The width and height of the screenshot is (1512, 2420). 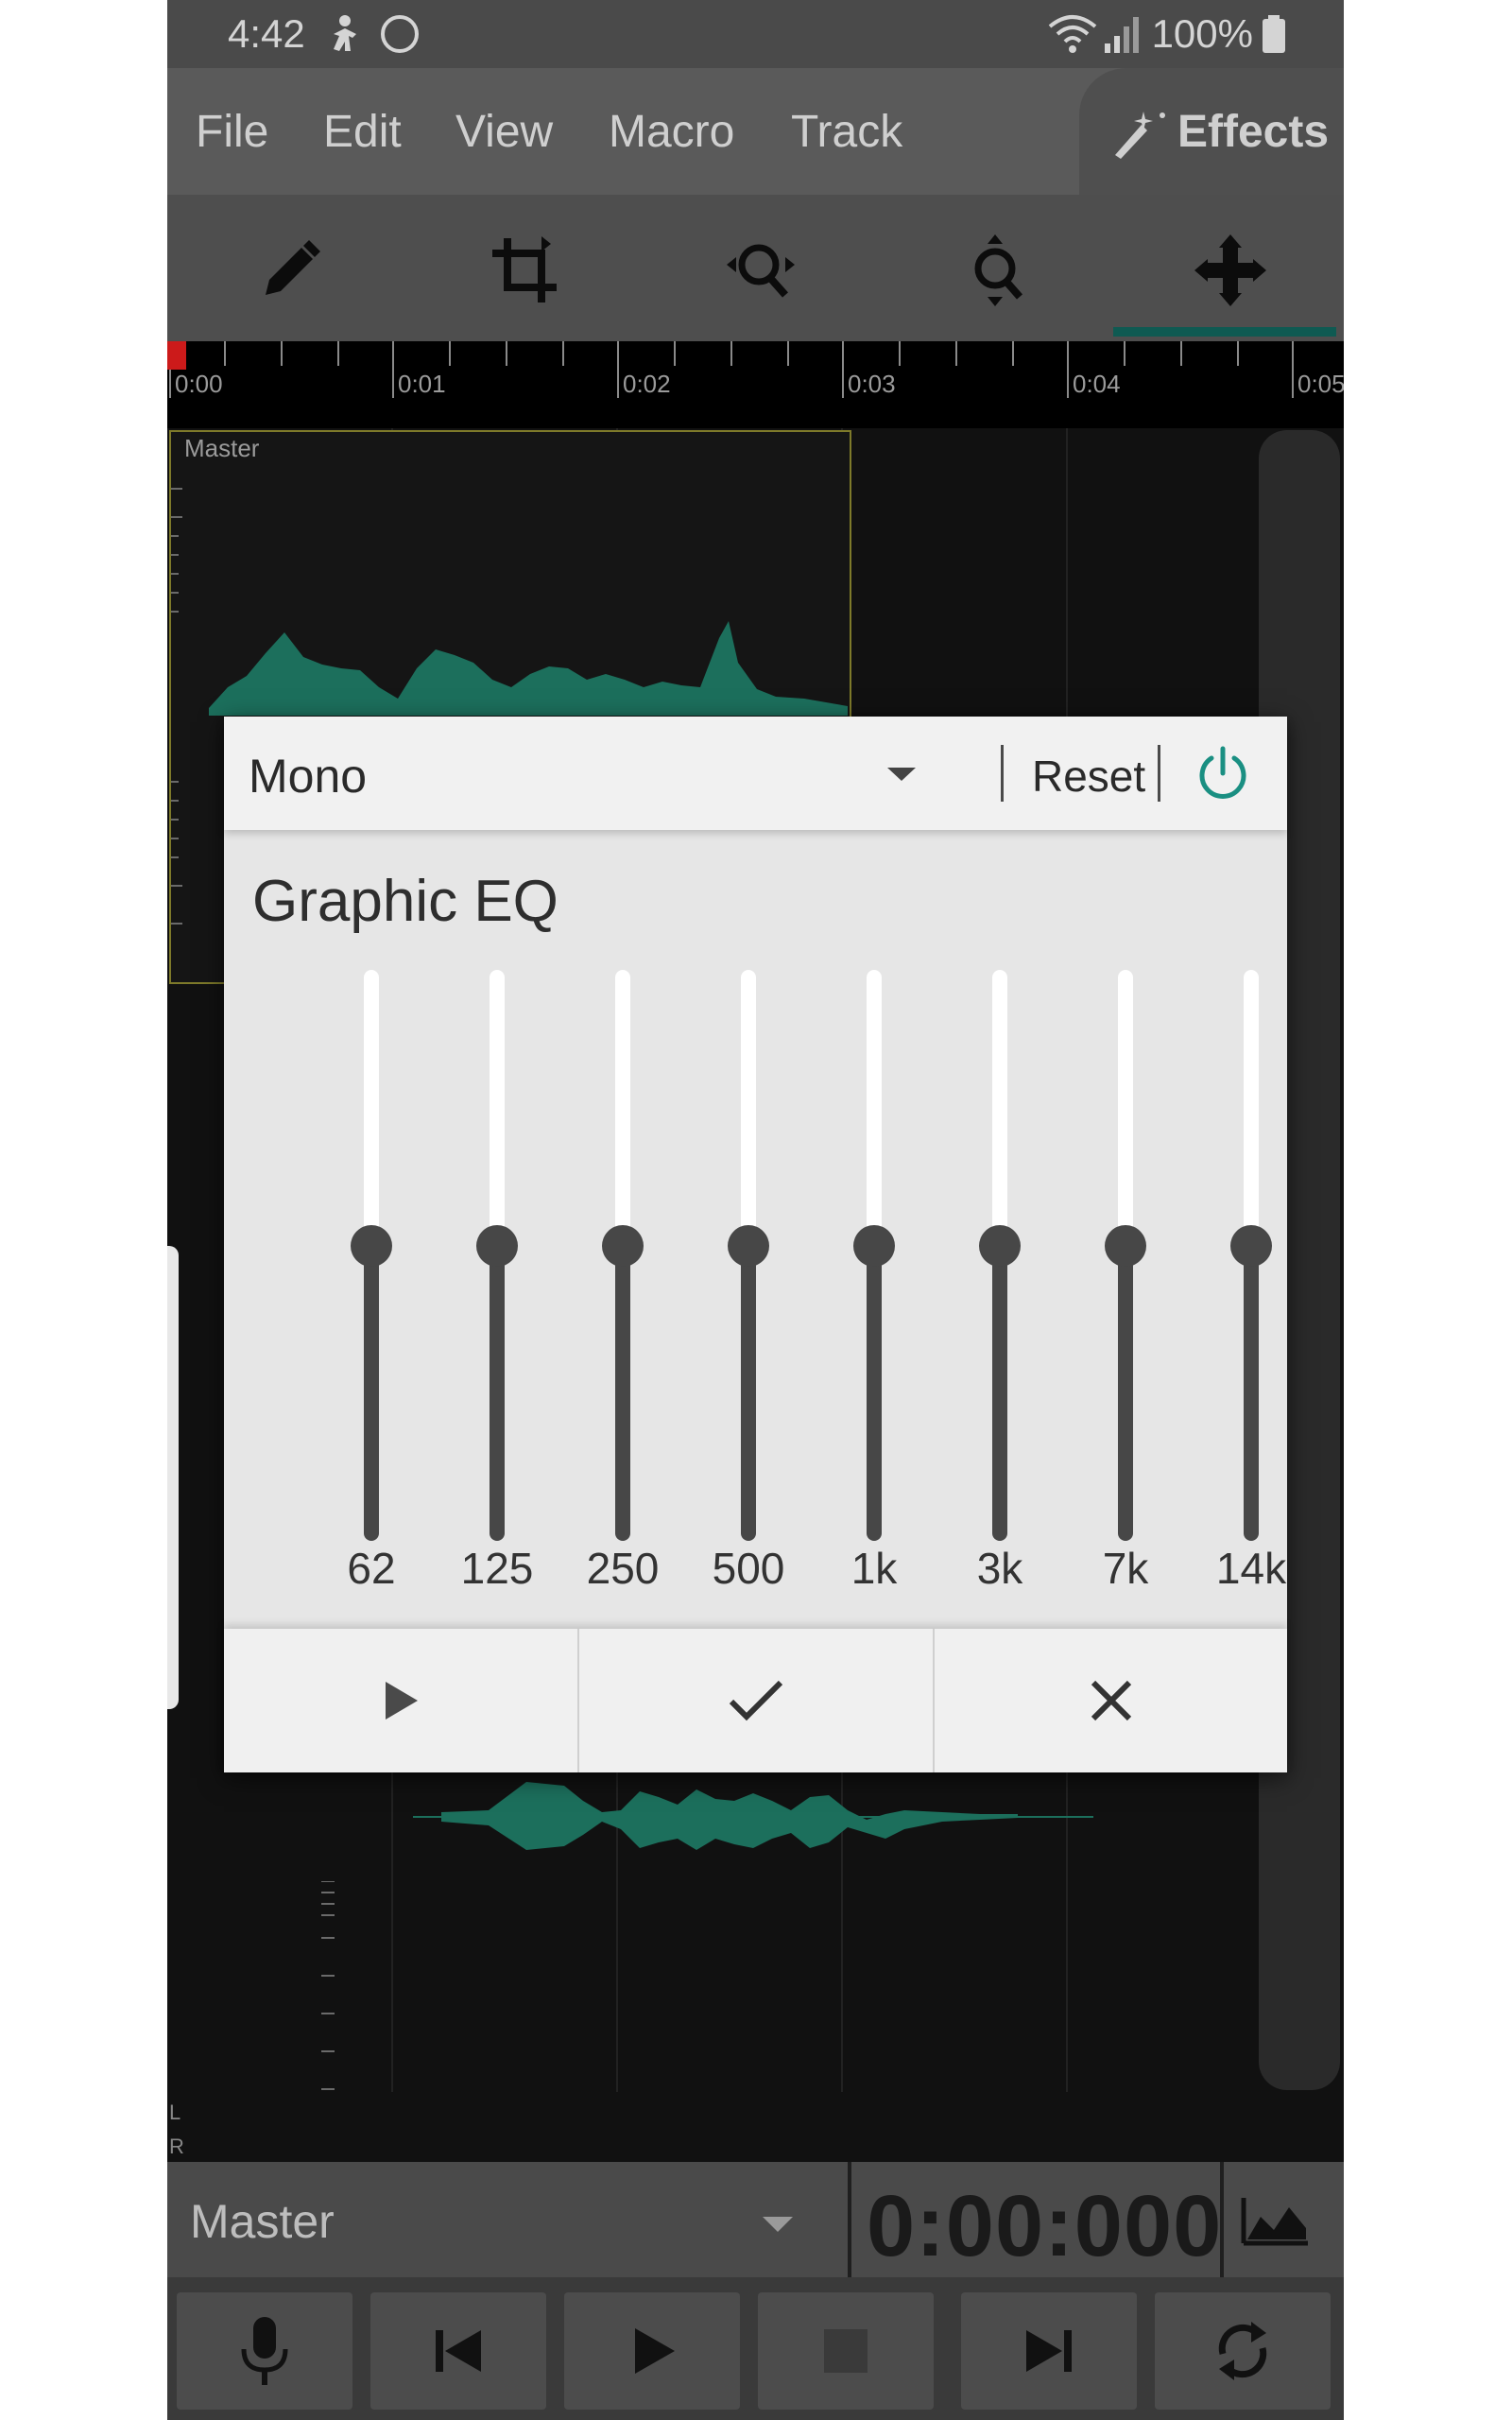 I want to click on effects-label: Effects, so click(x=1253, y=132).